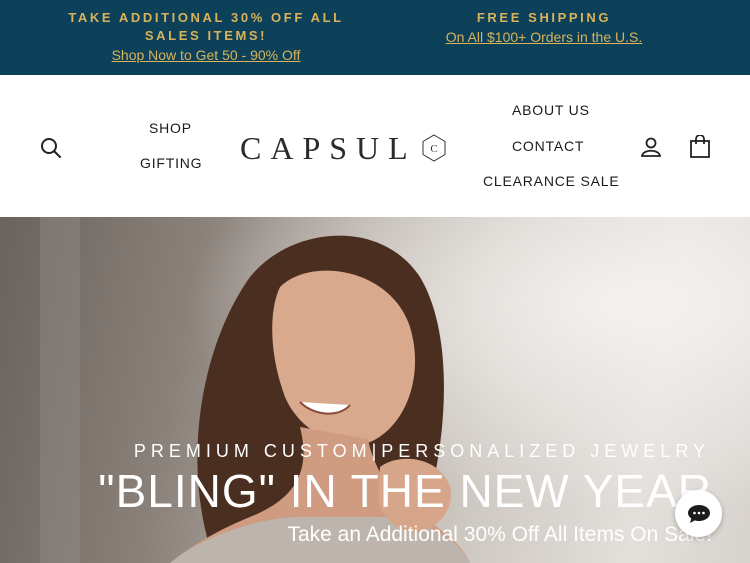 Image resolution: width=750 pixels, height=563 pixels. Describe the element at coordinates (51, 150) in the screenshot. I see `search-icon` at that location.